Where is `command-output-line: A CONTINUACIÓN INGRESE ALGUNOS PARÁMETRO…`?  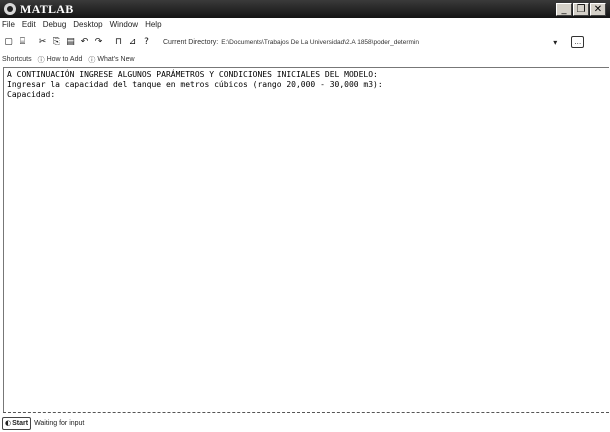 command-output-line: A CONTINUACIÓN INGRESE ALGUNOS PARÁMETRO… is located at coordinates (192, 74).